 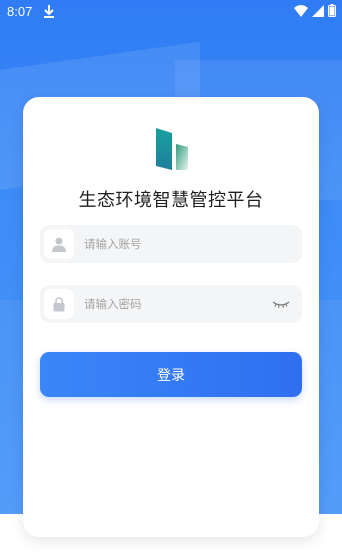 I want to click on password-field, so click(x=171, y=304).